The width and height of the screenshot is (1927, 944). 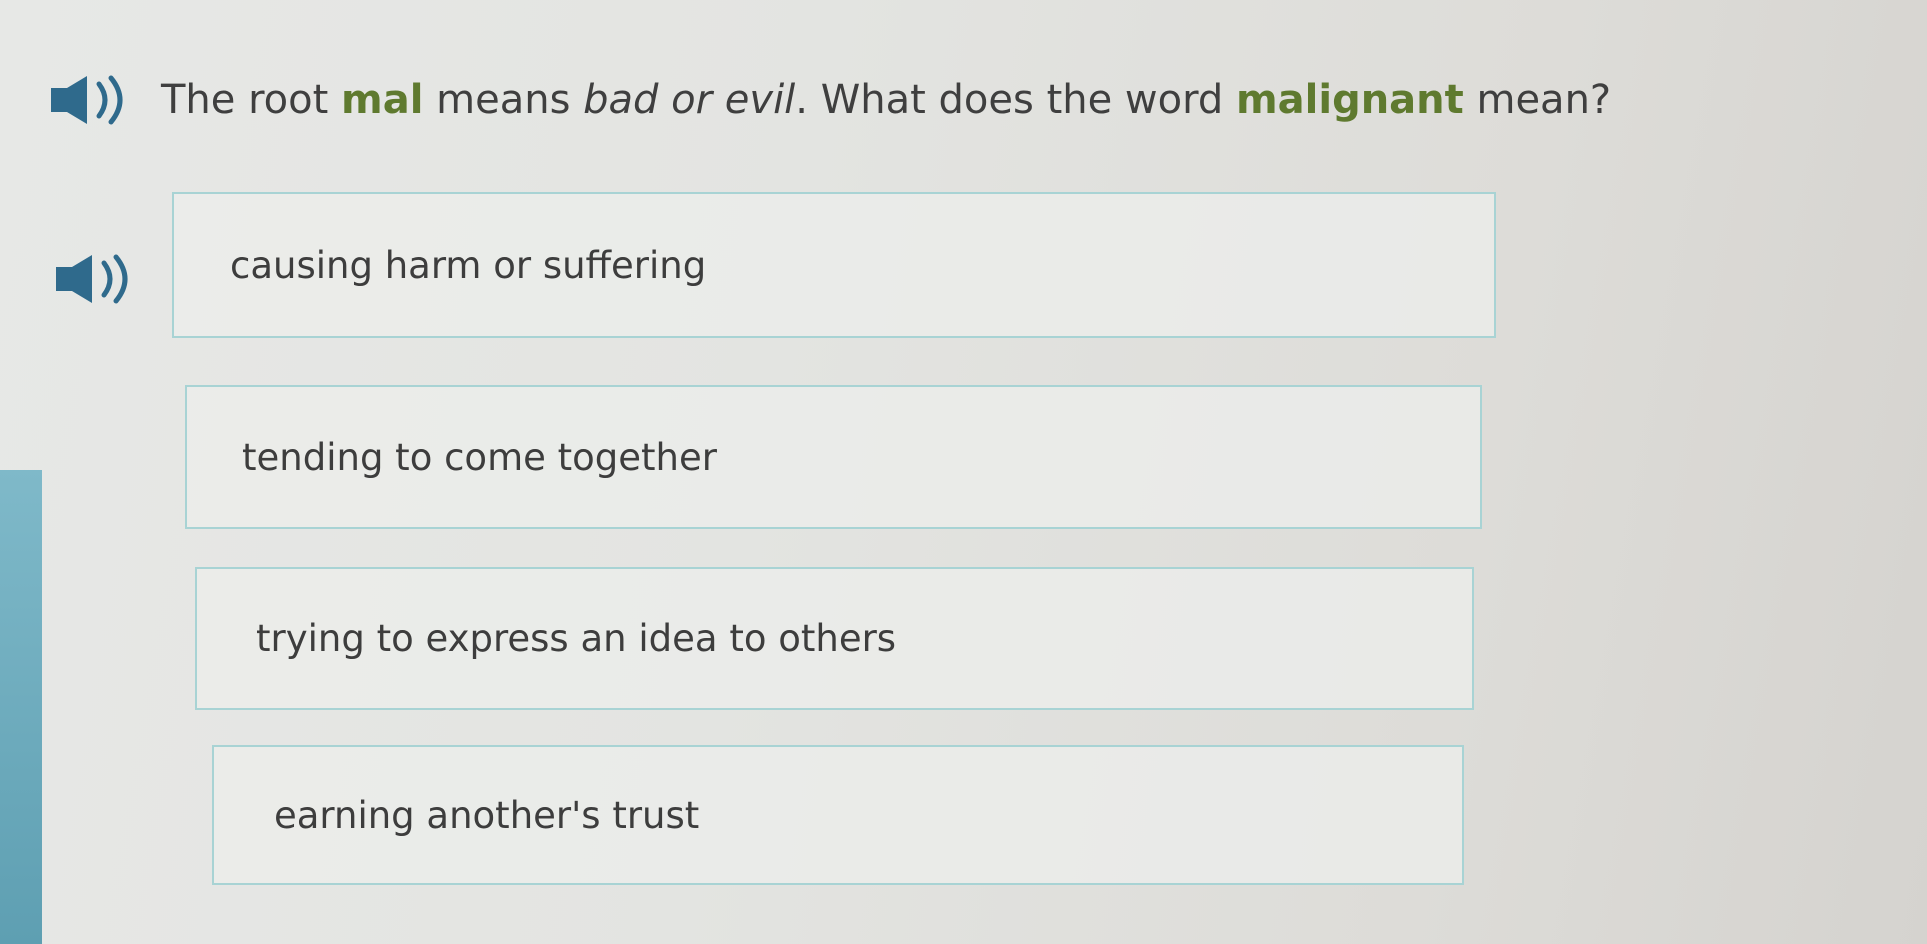 What do you see at coordinates (576, 638) in the screenshot?
I see `answer-choice-label: trying to express an idea to others` at bounding box center [576, 638].